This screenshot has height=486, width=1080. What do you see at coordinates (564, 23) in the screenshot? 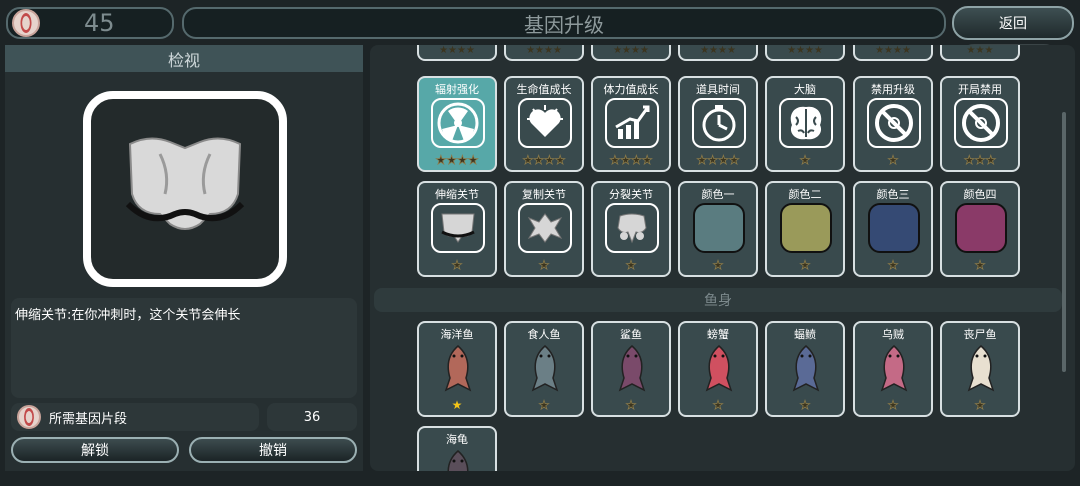
I see `page-title-bar: 基因升级` at bounding box center [564, 23].